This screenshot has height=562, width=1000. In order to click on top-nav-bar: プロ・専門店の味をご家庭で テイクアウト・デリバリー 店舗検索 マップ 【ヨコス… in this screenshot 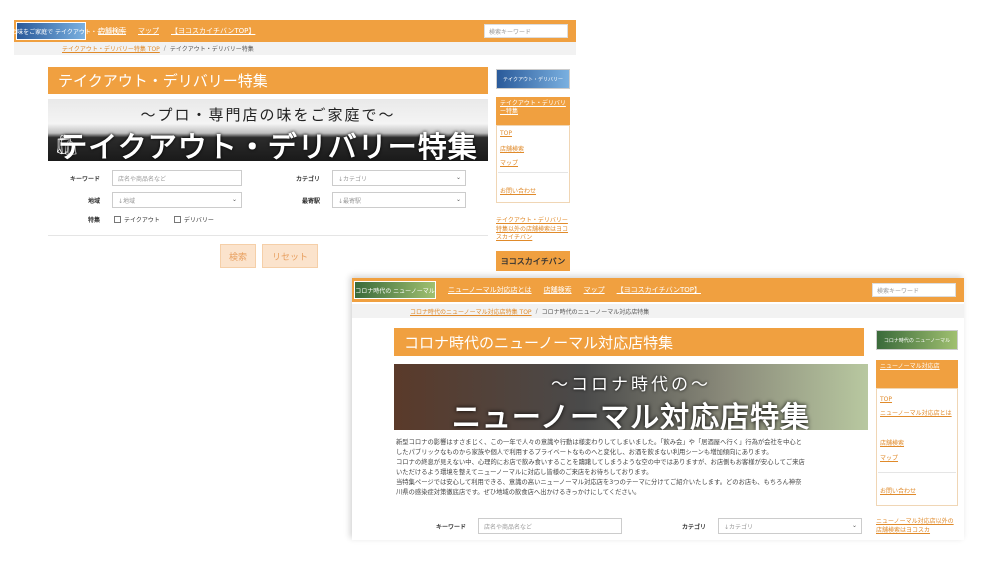, I will do `click(295, 31)`.